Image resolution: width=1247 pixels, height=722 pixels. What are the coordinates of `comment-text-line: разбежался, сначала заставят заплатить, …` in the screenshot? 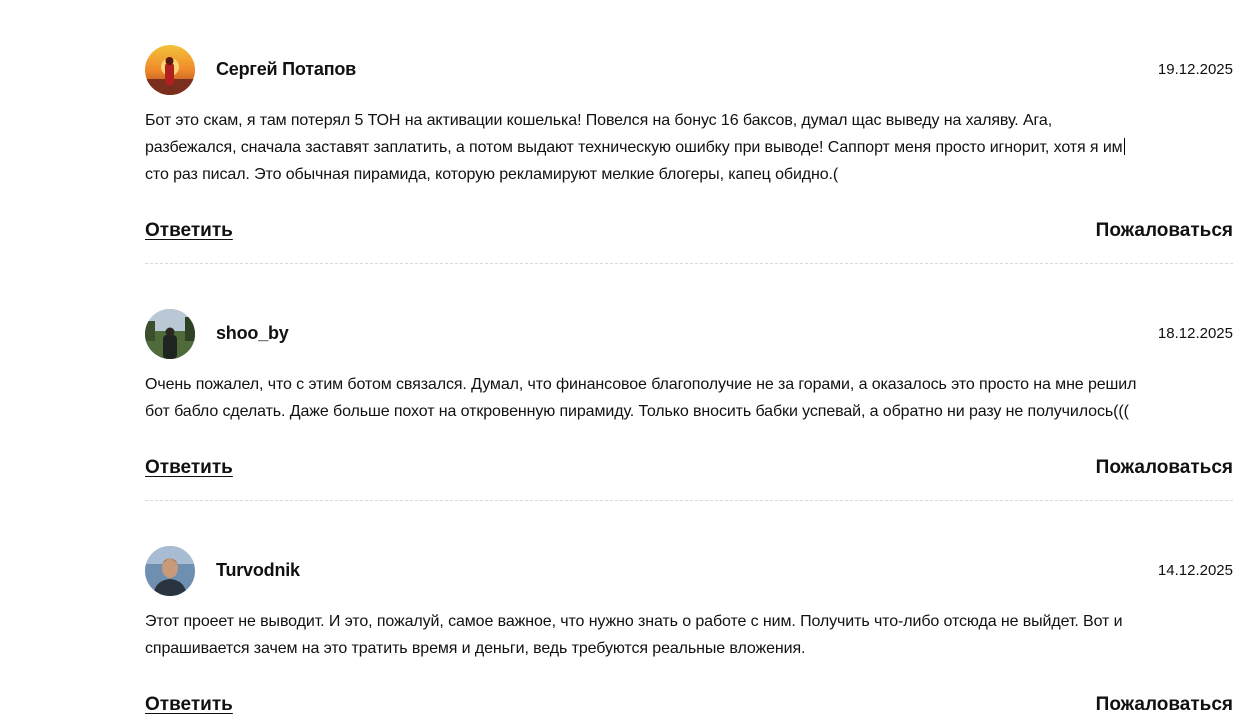 It's located at (689, 147).